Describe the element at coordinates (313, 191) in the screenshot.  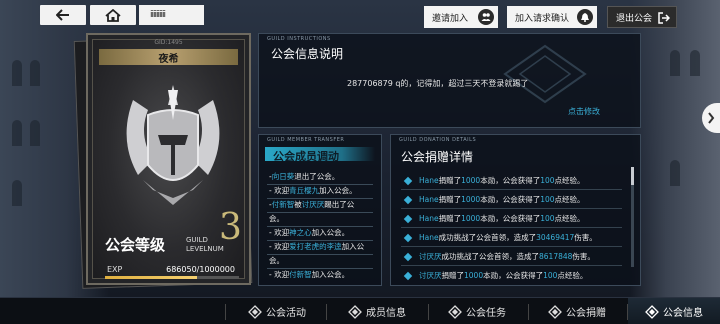
I see `transfer-item: - 欢迎青丘樱九加入公会。` at that location.